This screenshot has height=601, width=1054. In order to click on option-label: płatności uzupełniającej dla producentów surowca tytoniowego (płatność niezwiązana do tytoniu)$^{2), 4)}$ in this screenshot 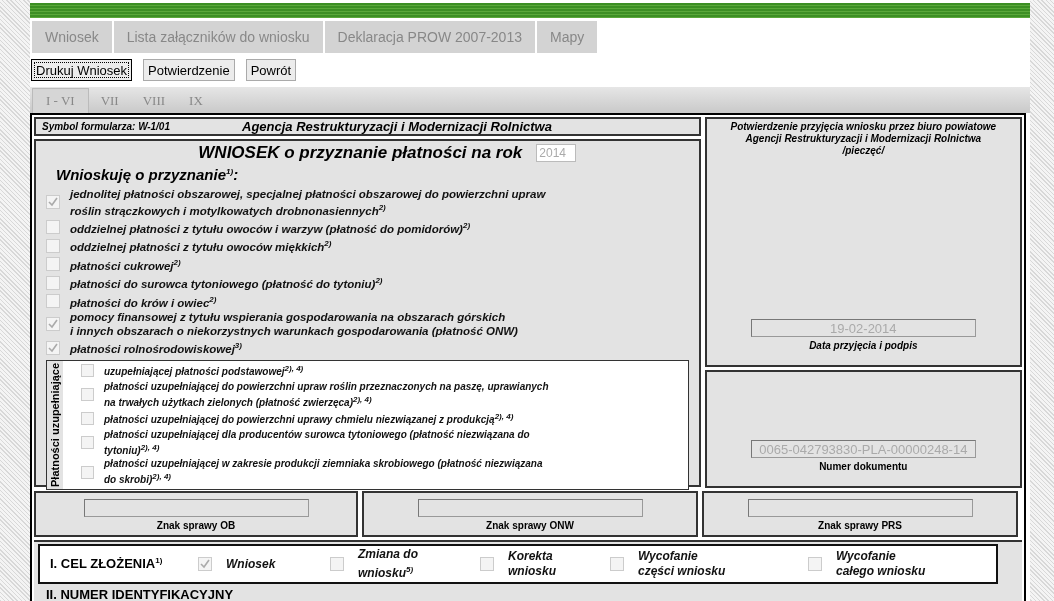, I will do `click(317, 442)`.